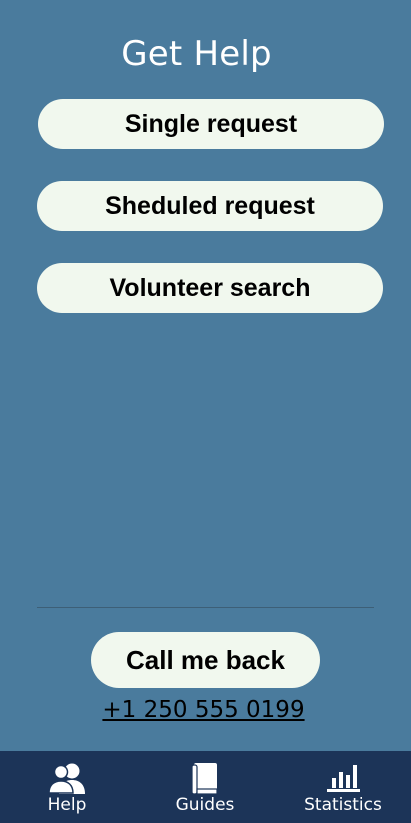 The width and height of the screenshot is (411, 823). What do you see at coordinates (204, 779) in the screenshot?
I see `book-icon` at bounding box center [204, 779].